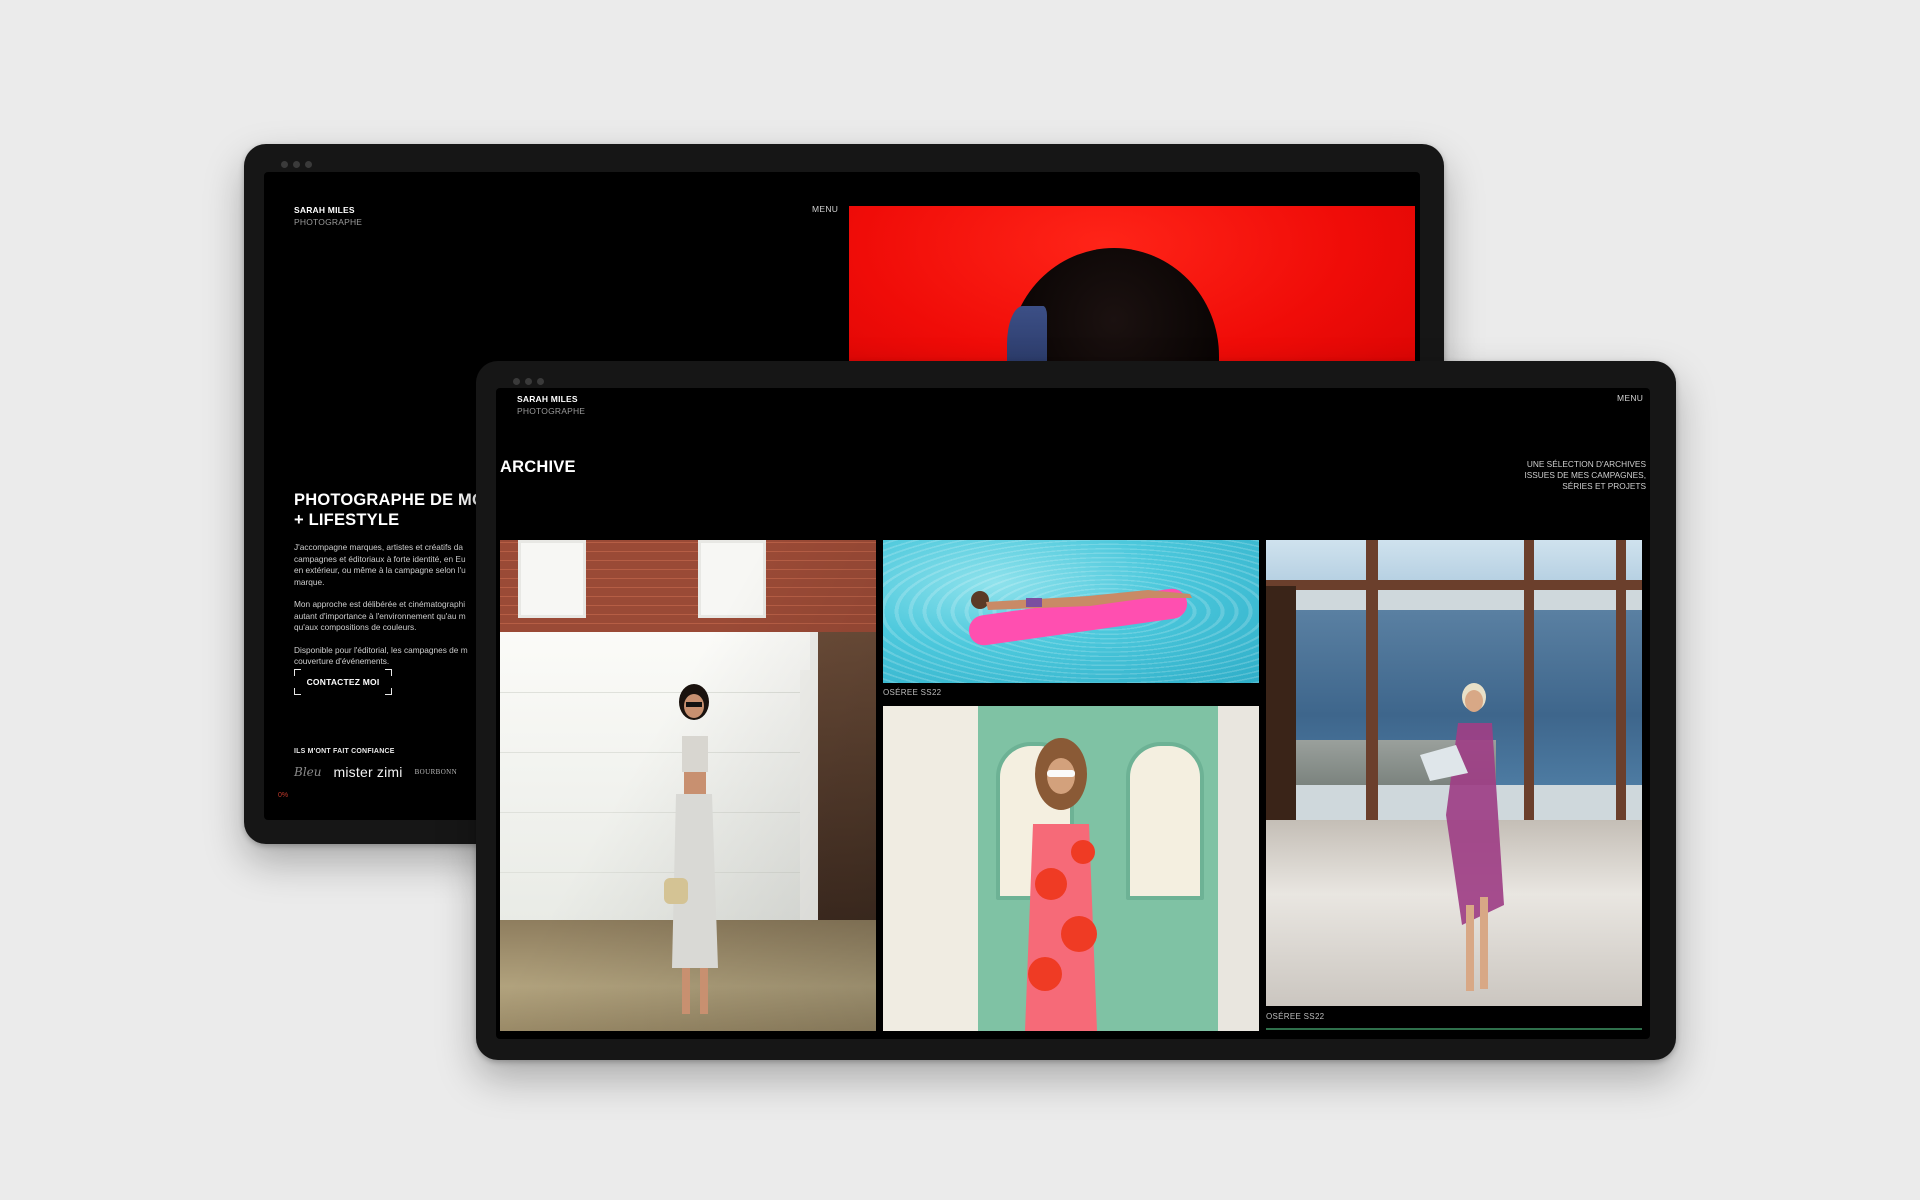  Describe the element at coordinates (1454, 1029) in the screenshot. I see `caption-underline` at that location.